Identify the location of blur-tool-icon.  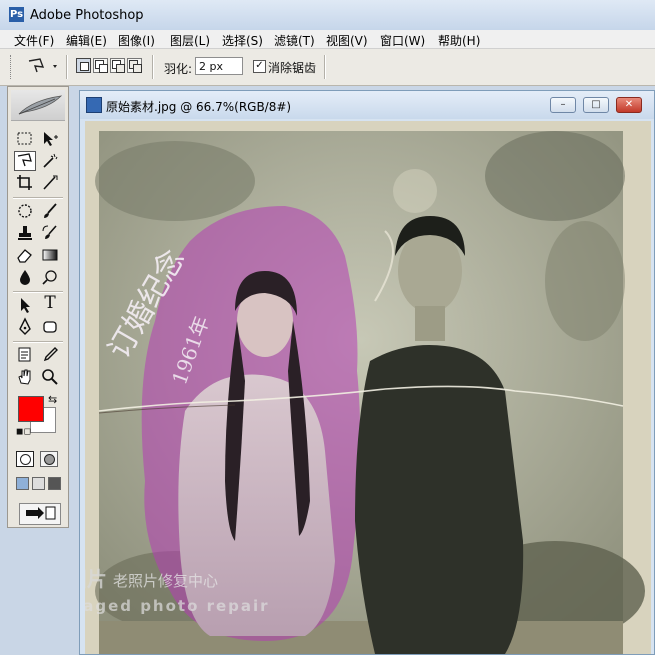
(25, 277).